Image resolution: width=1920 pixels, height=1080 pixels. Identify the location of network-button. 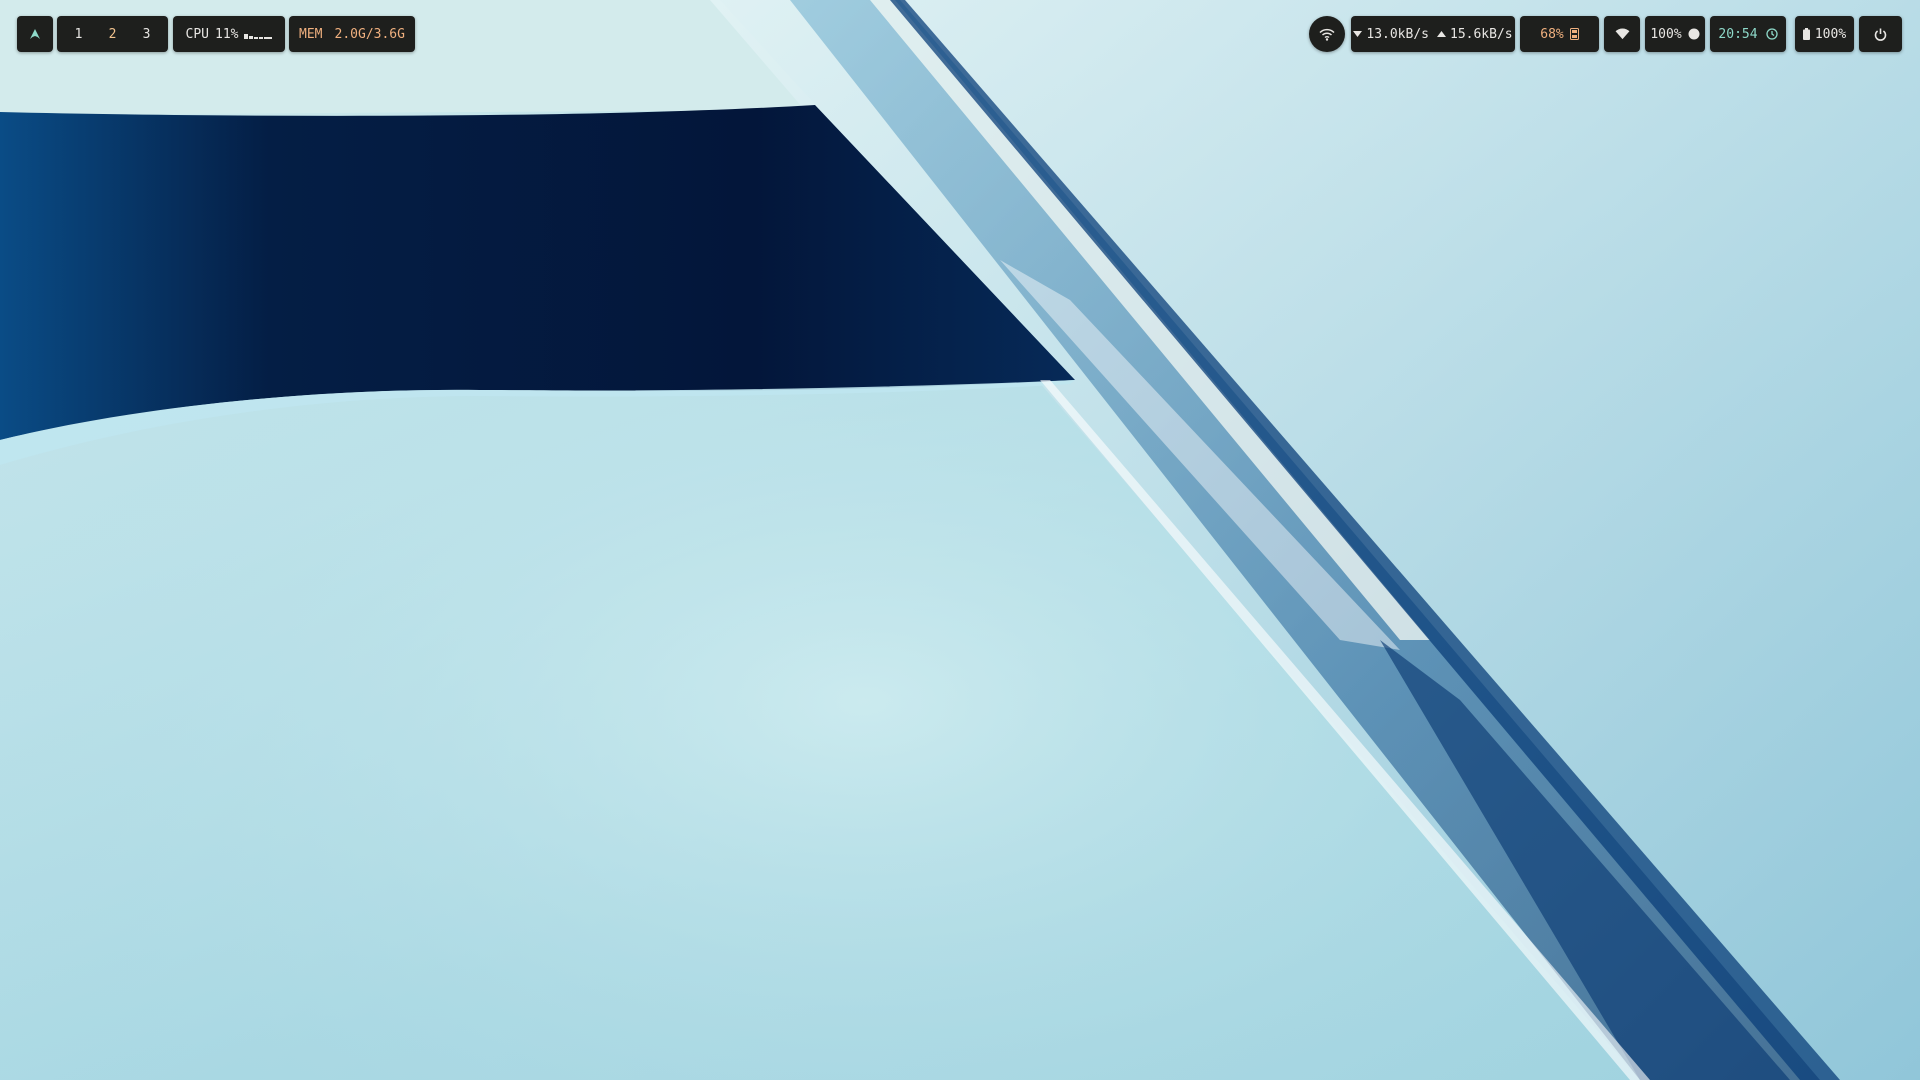
(1327, 34).